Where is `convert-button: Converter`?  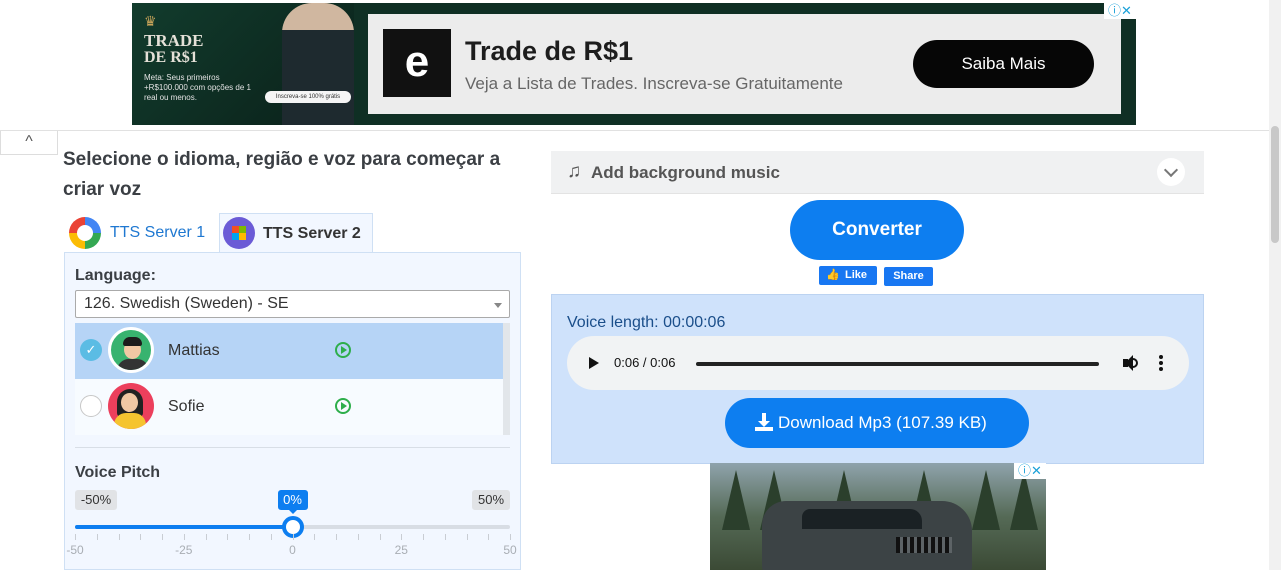
convert-button: Converter is located at coordinates (877, 230).